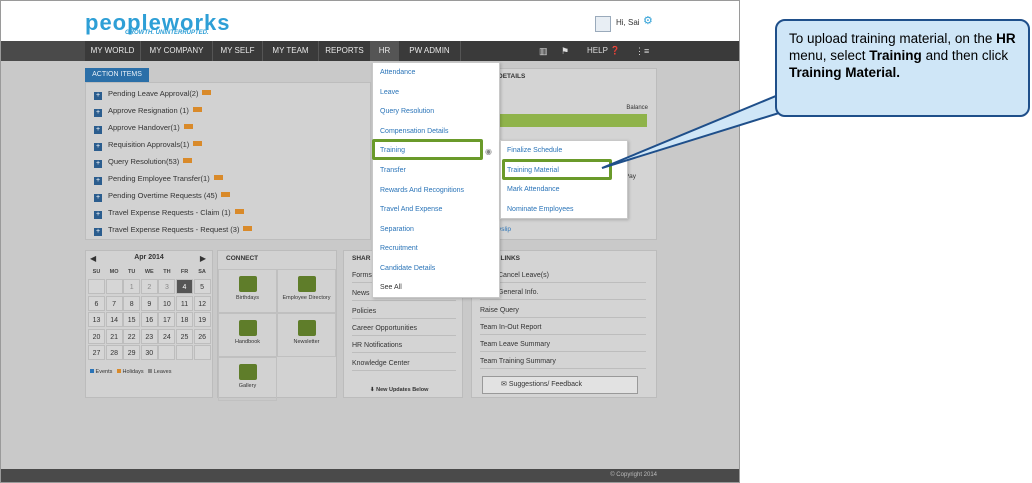 This screenshot has width=1032, height=483. What do you see at coordinates (1006, 38) in the screenshot?
I see `callout-bold-hr: HR` at bounding box center [1006, 38].